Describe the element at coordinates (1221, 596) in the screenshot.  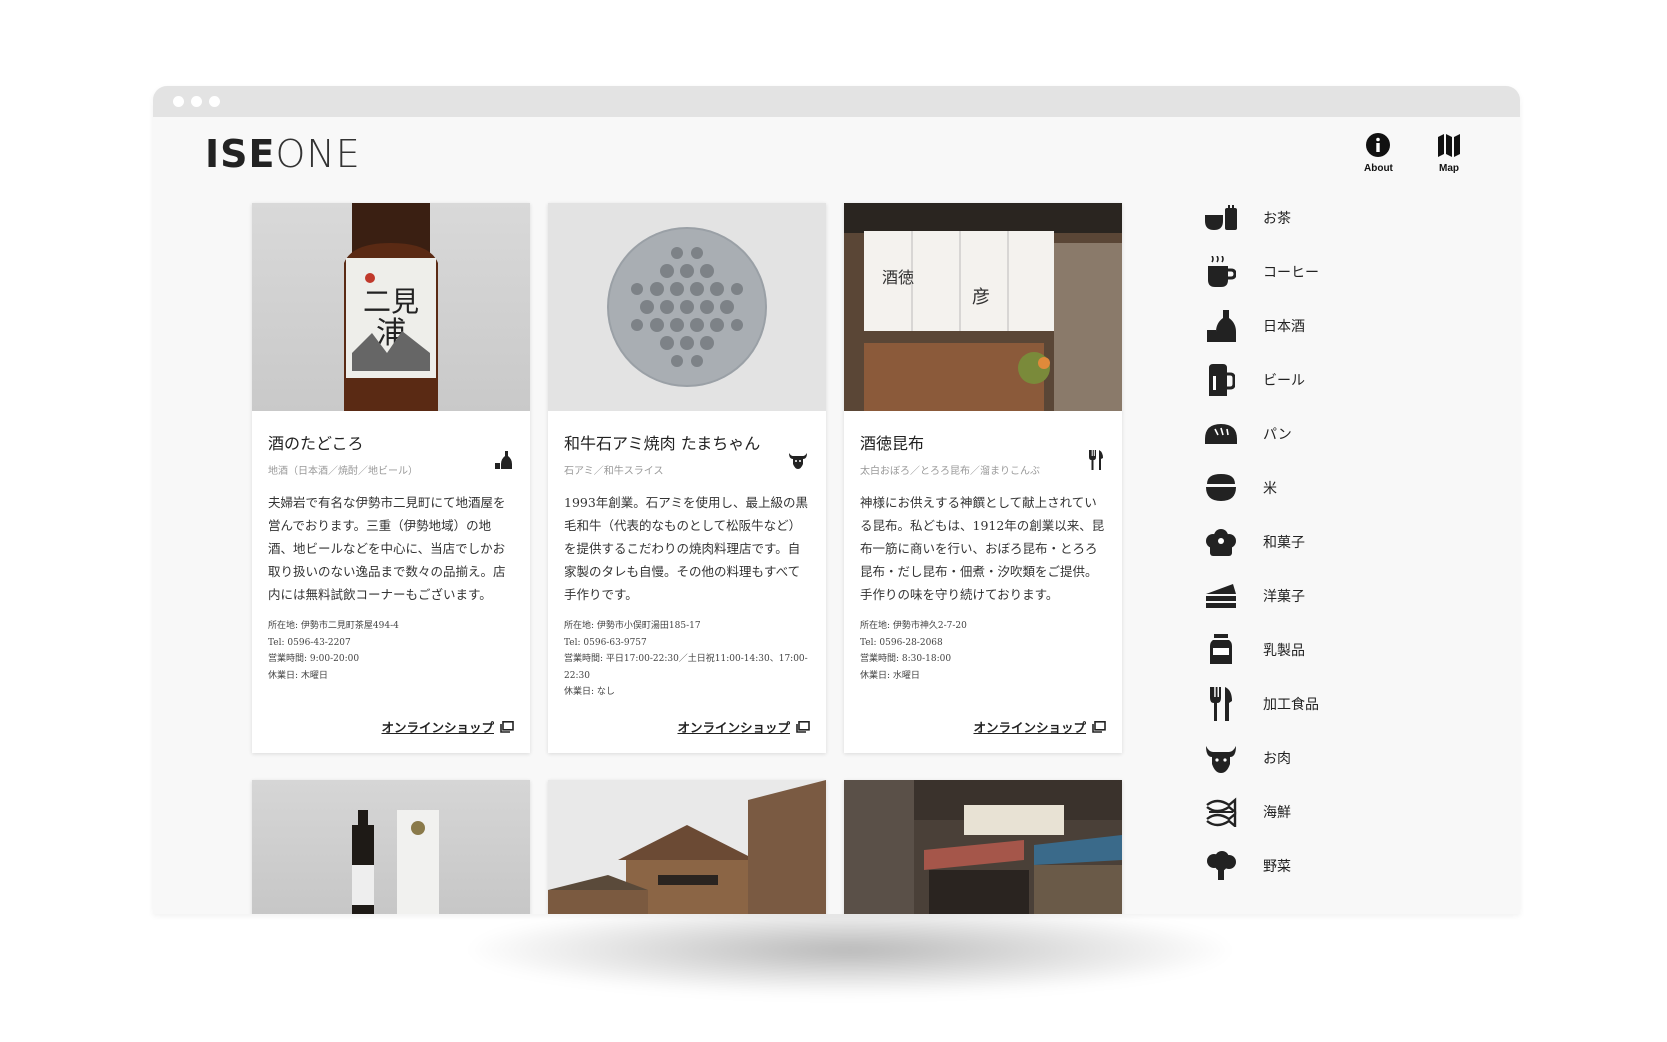
I see `cake-icon` at that location.